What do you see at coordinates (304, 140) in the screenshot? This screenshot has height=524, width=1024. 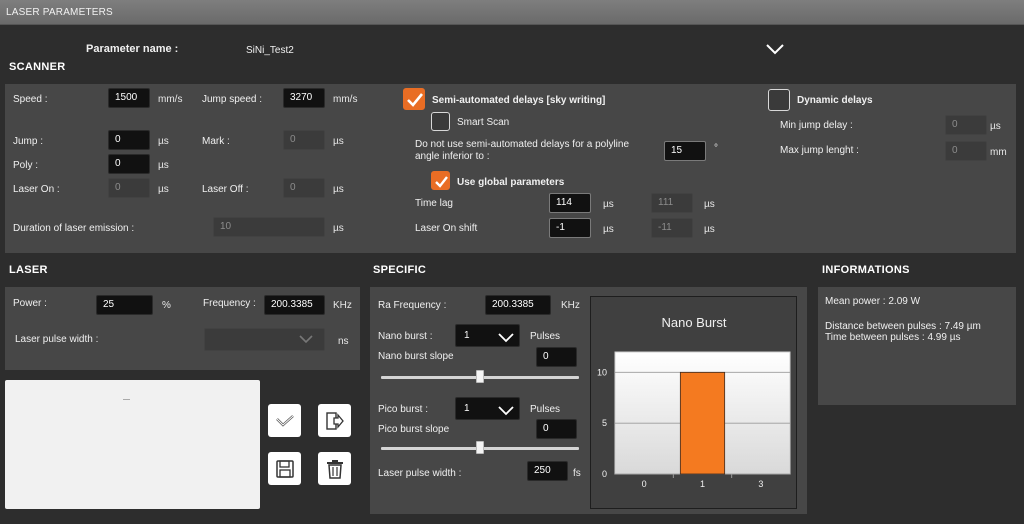 I see `mark-input: 0` at bounding box center [304, 140].